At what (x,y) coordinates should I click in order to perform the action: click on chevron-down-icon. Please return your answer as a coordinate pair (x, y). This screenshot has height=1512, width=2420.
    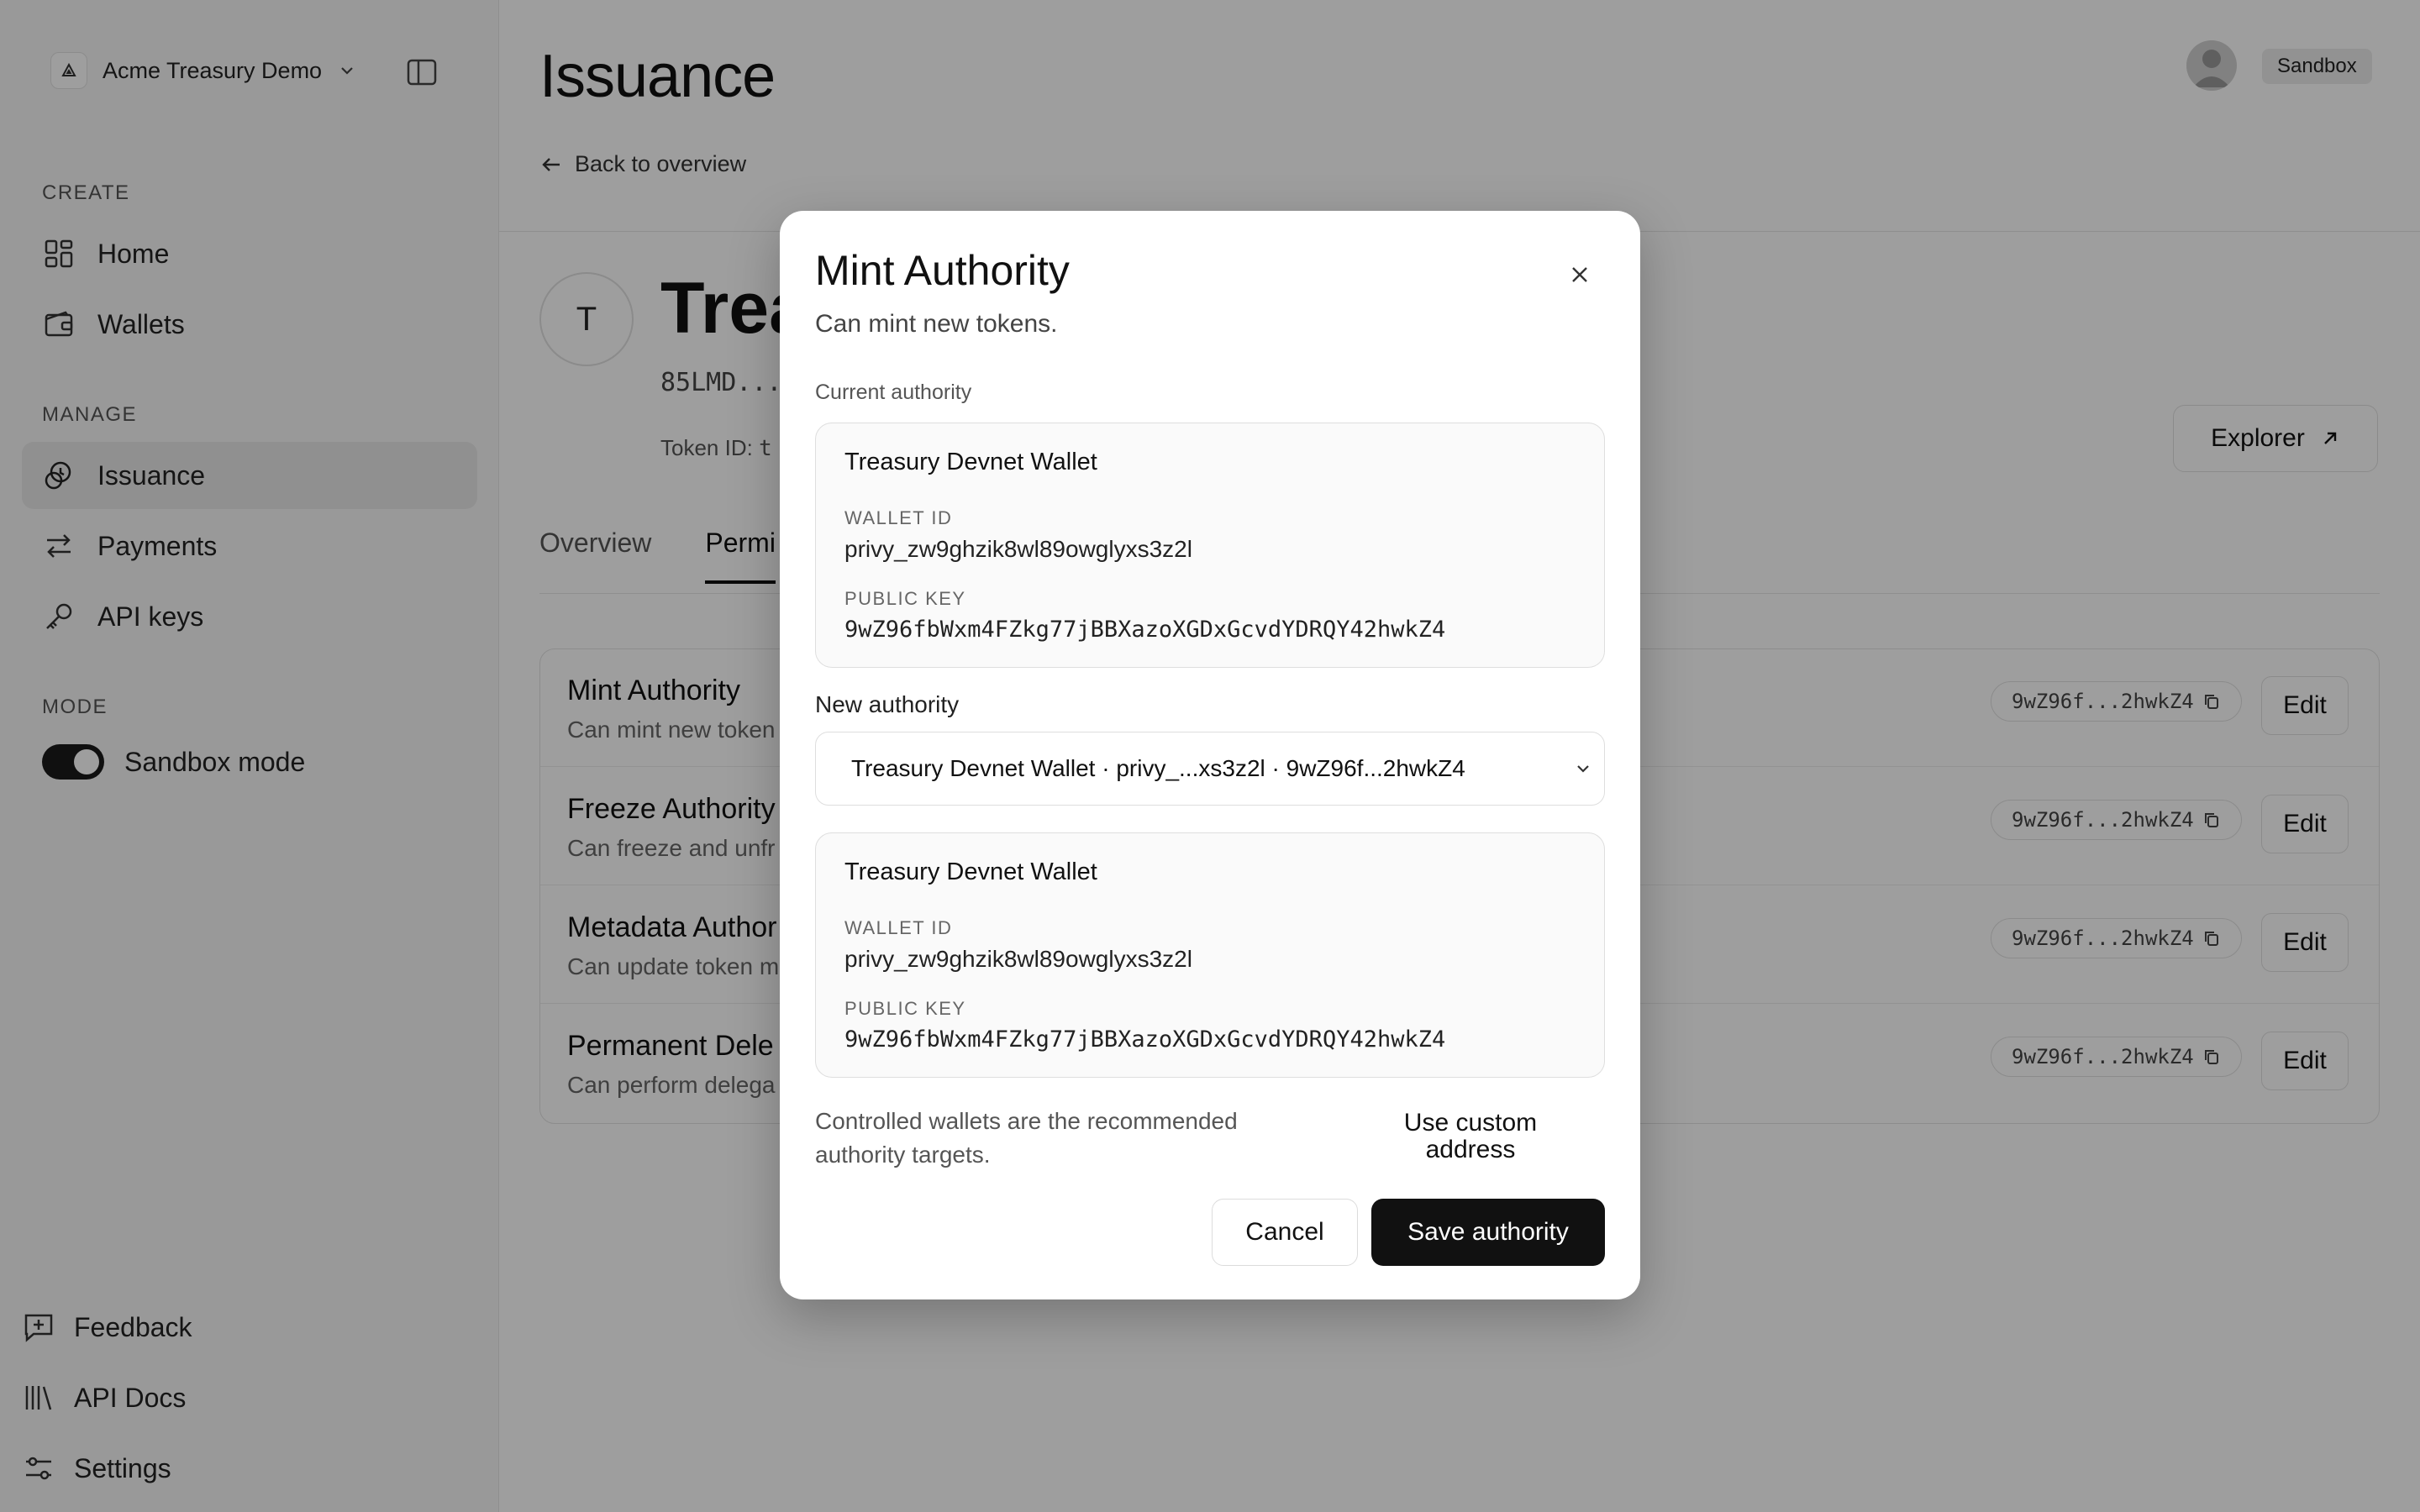
    Looking at the image, I should click on (1583, 769).